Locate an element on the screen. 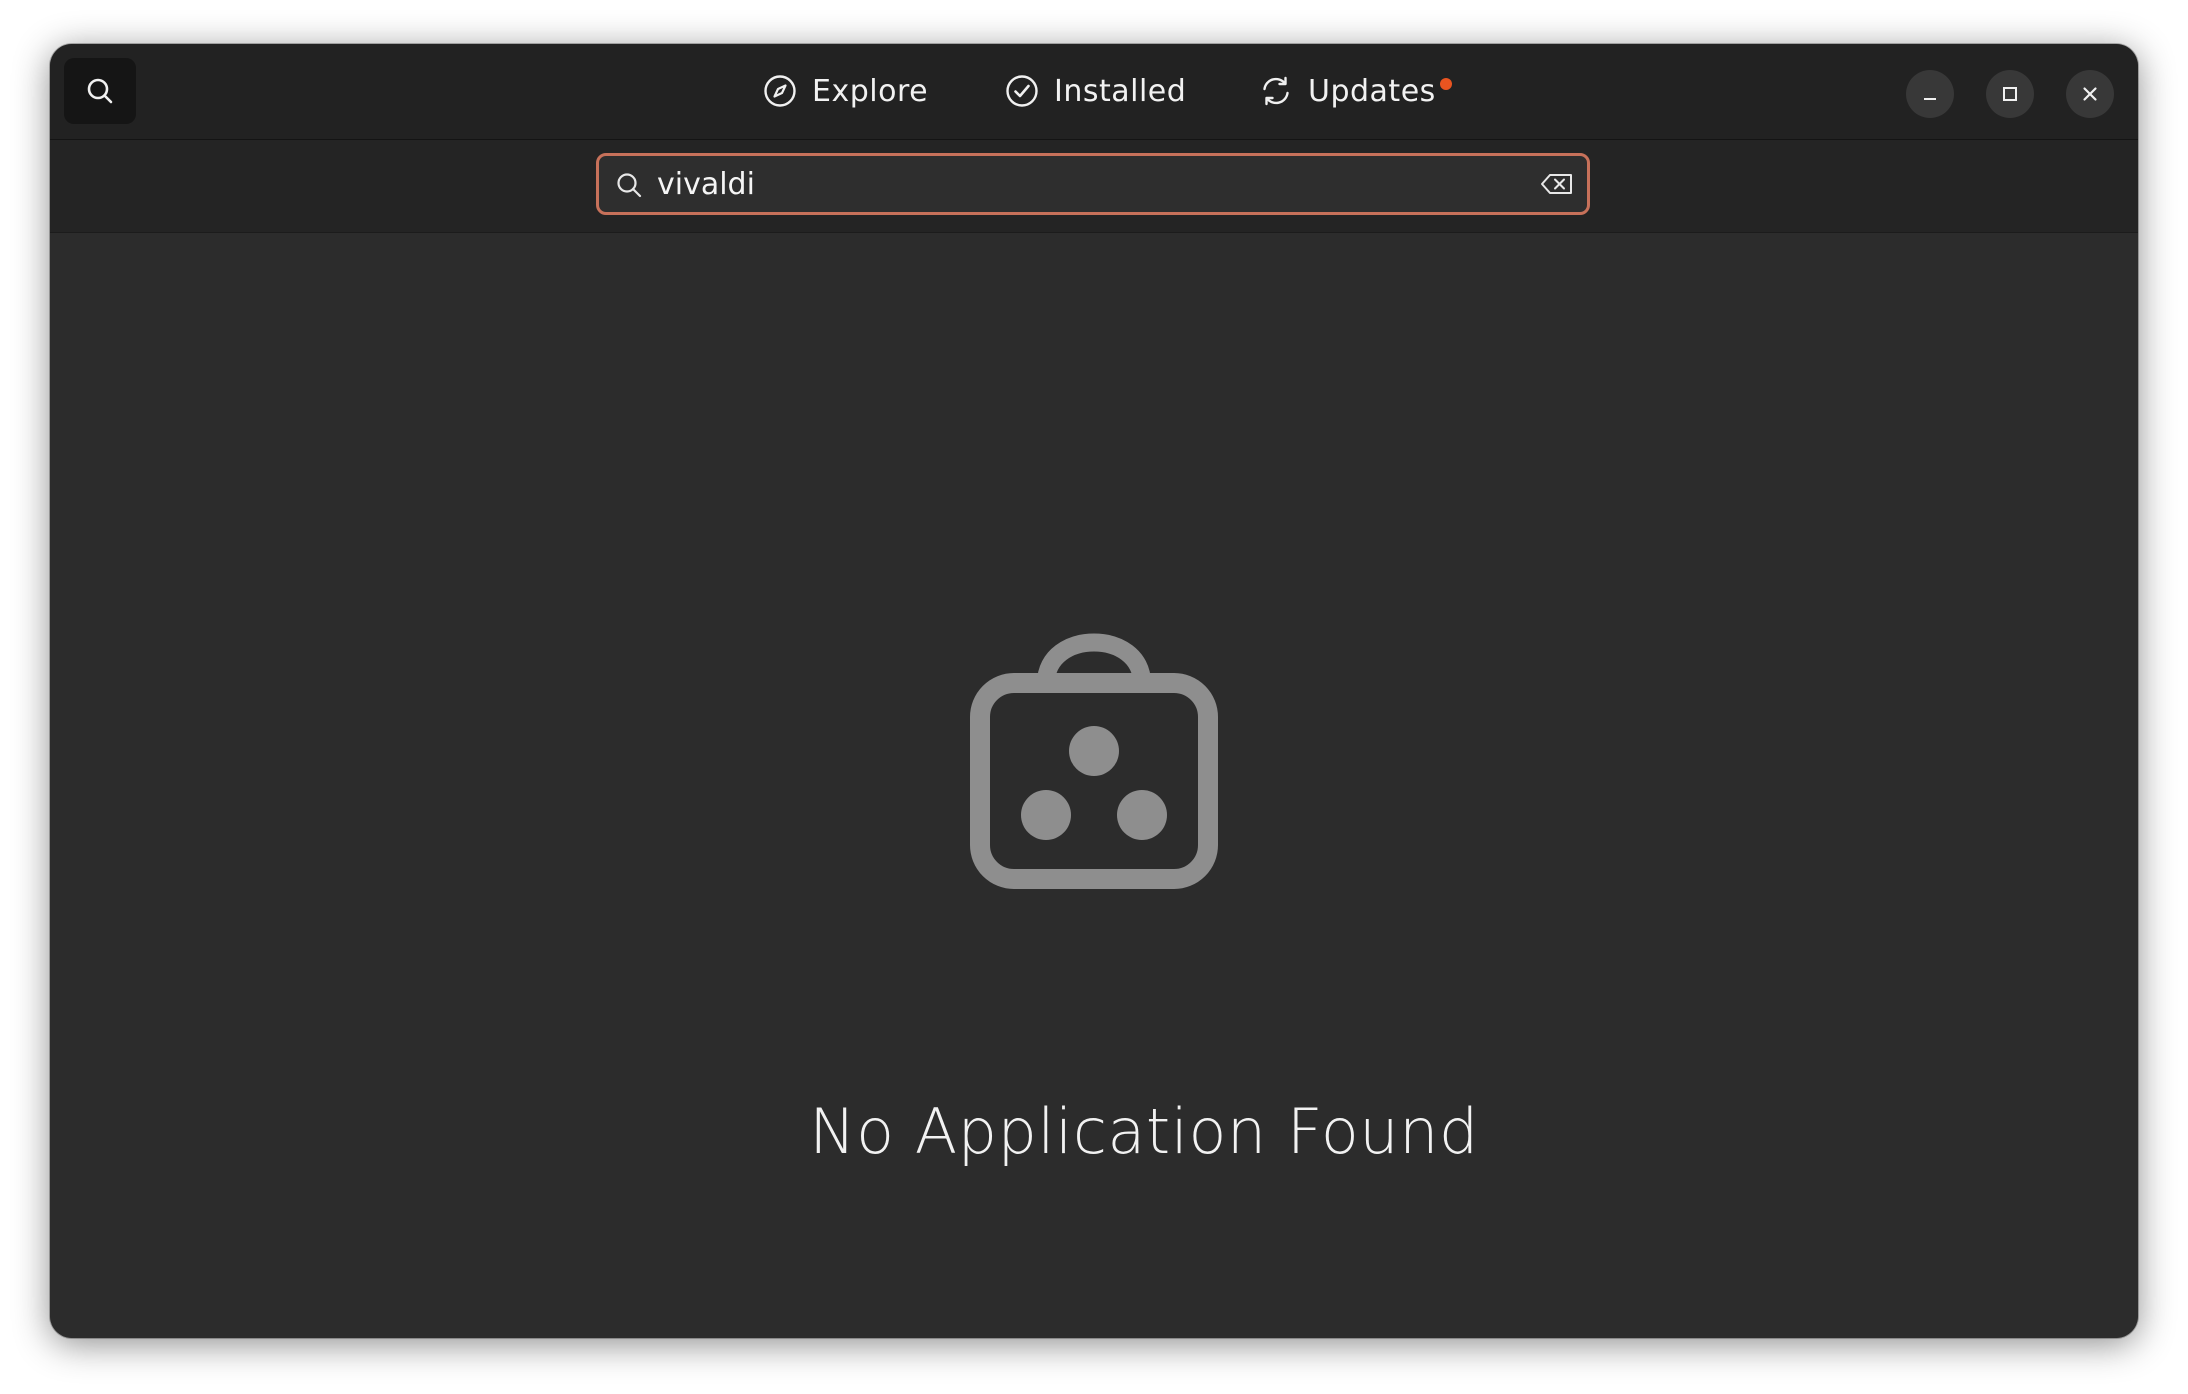  view-switcher: Explore Installed Updates is located at coordinates (1094, 91).